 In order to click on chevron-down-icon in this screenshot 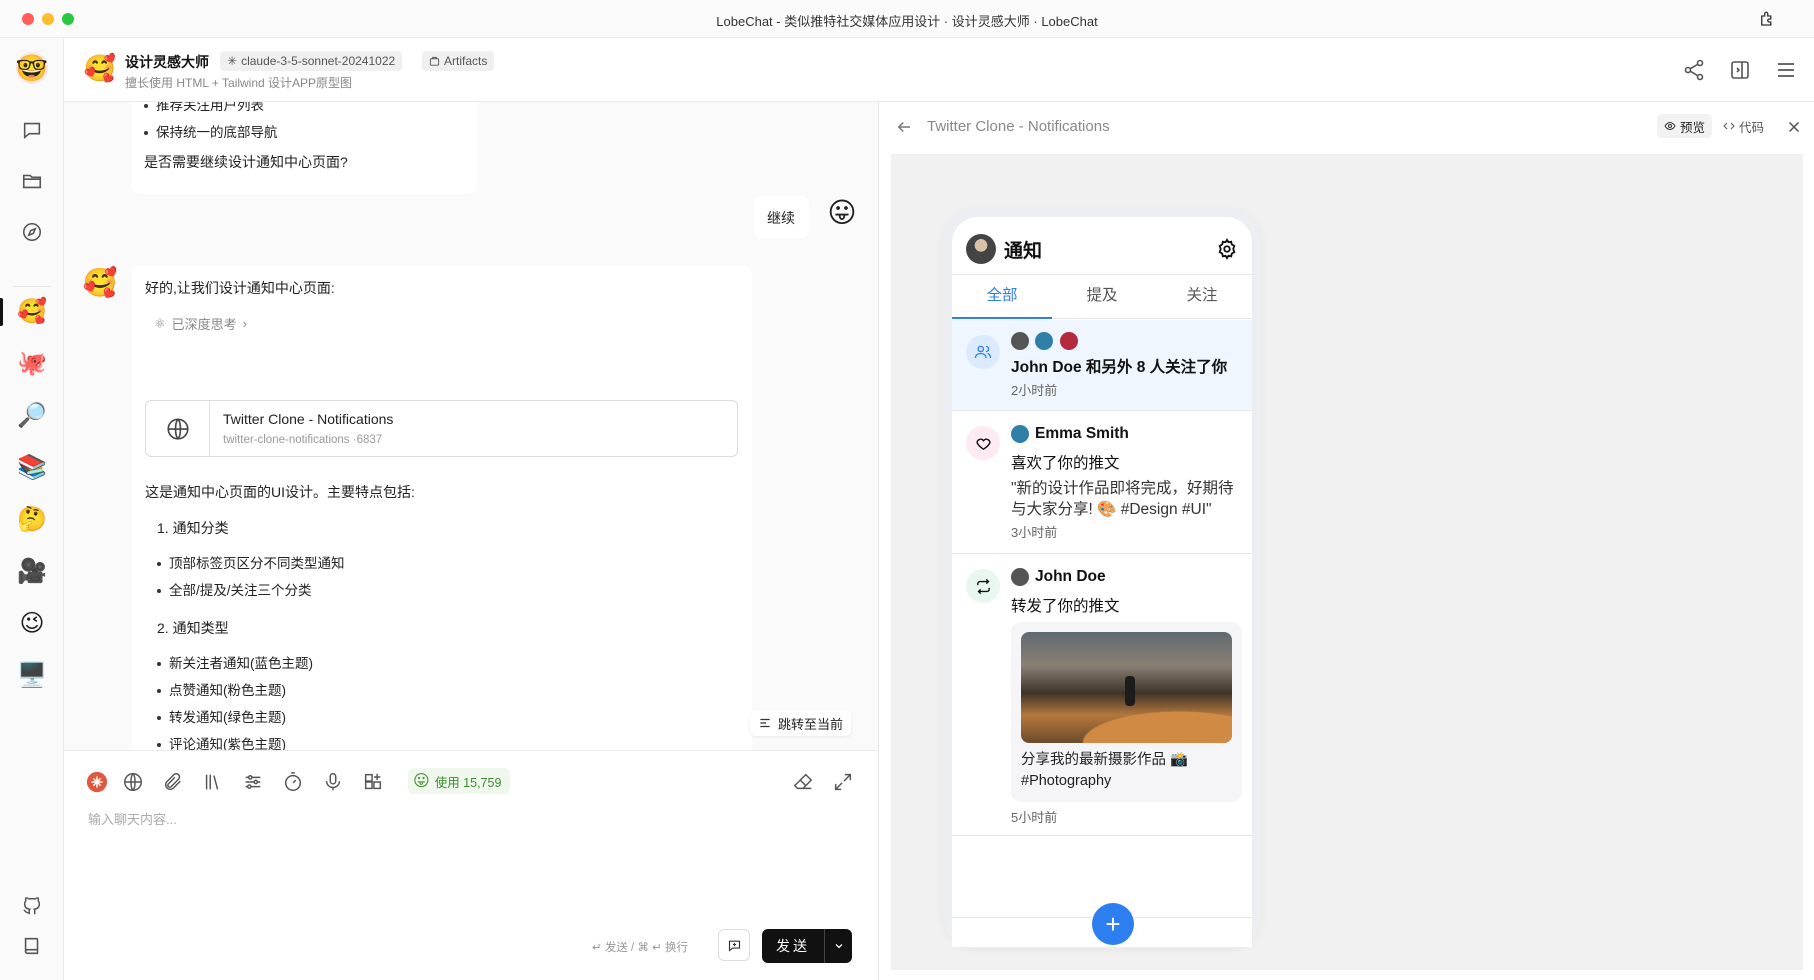, I will do `click(838, 946)`.